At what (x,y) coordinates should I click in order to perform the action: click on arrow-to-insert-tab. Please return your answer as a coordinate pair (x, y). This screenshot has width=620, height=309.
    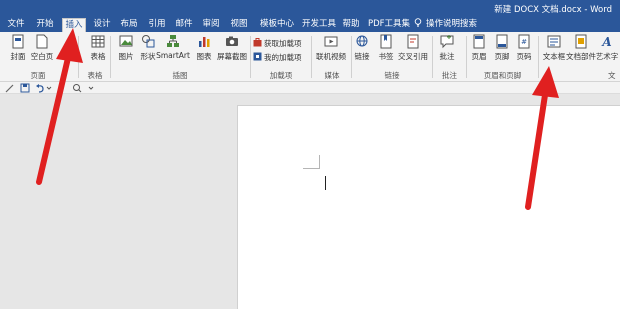
    Looking at the image, I should click on (59, 106).